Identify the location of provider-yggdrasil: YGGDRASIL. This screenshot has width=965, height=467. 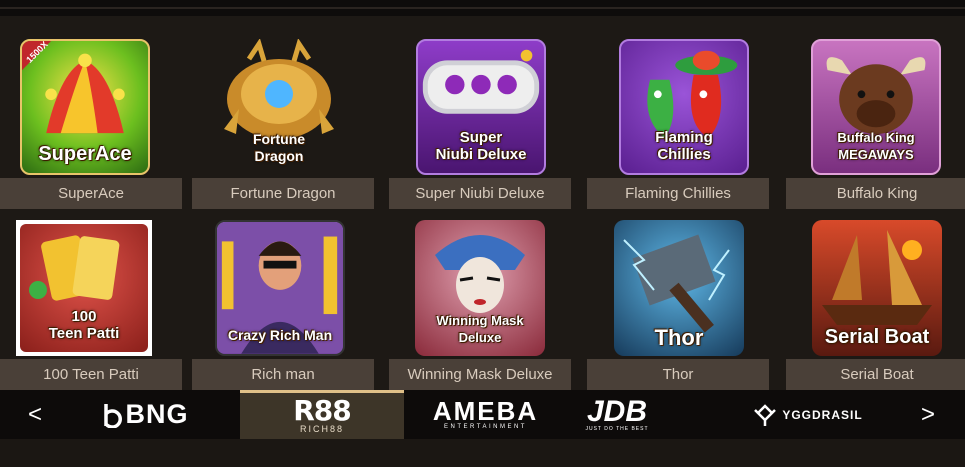
(807, 414).